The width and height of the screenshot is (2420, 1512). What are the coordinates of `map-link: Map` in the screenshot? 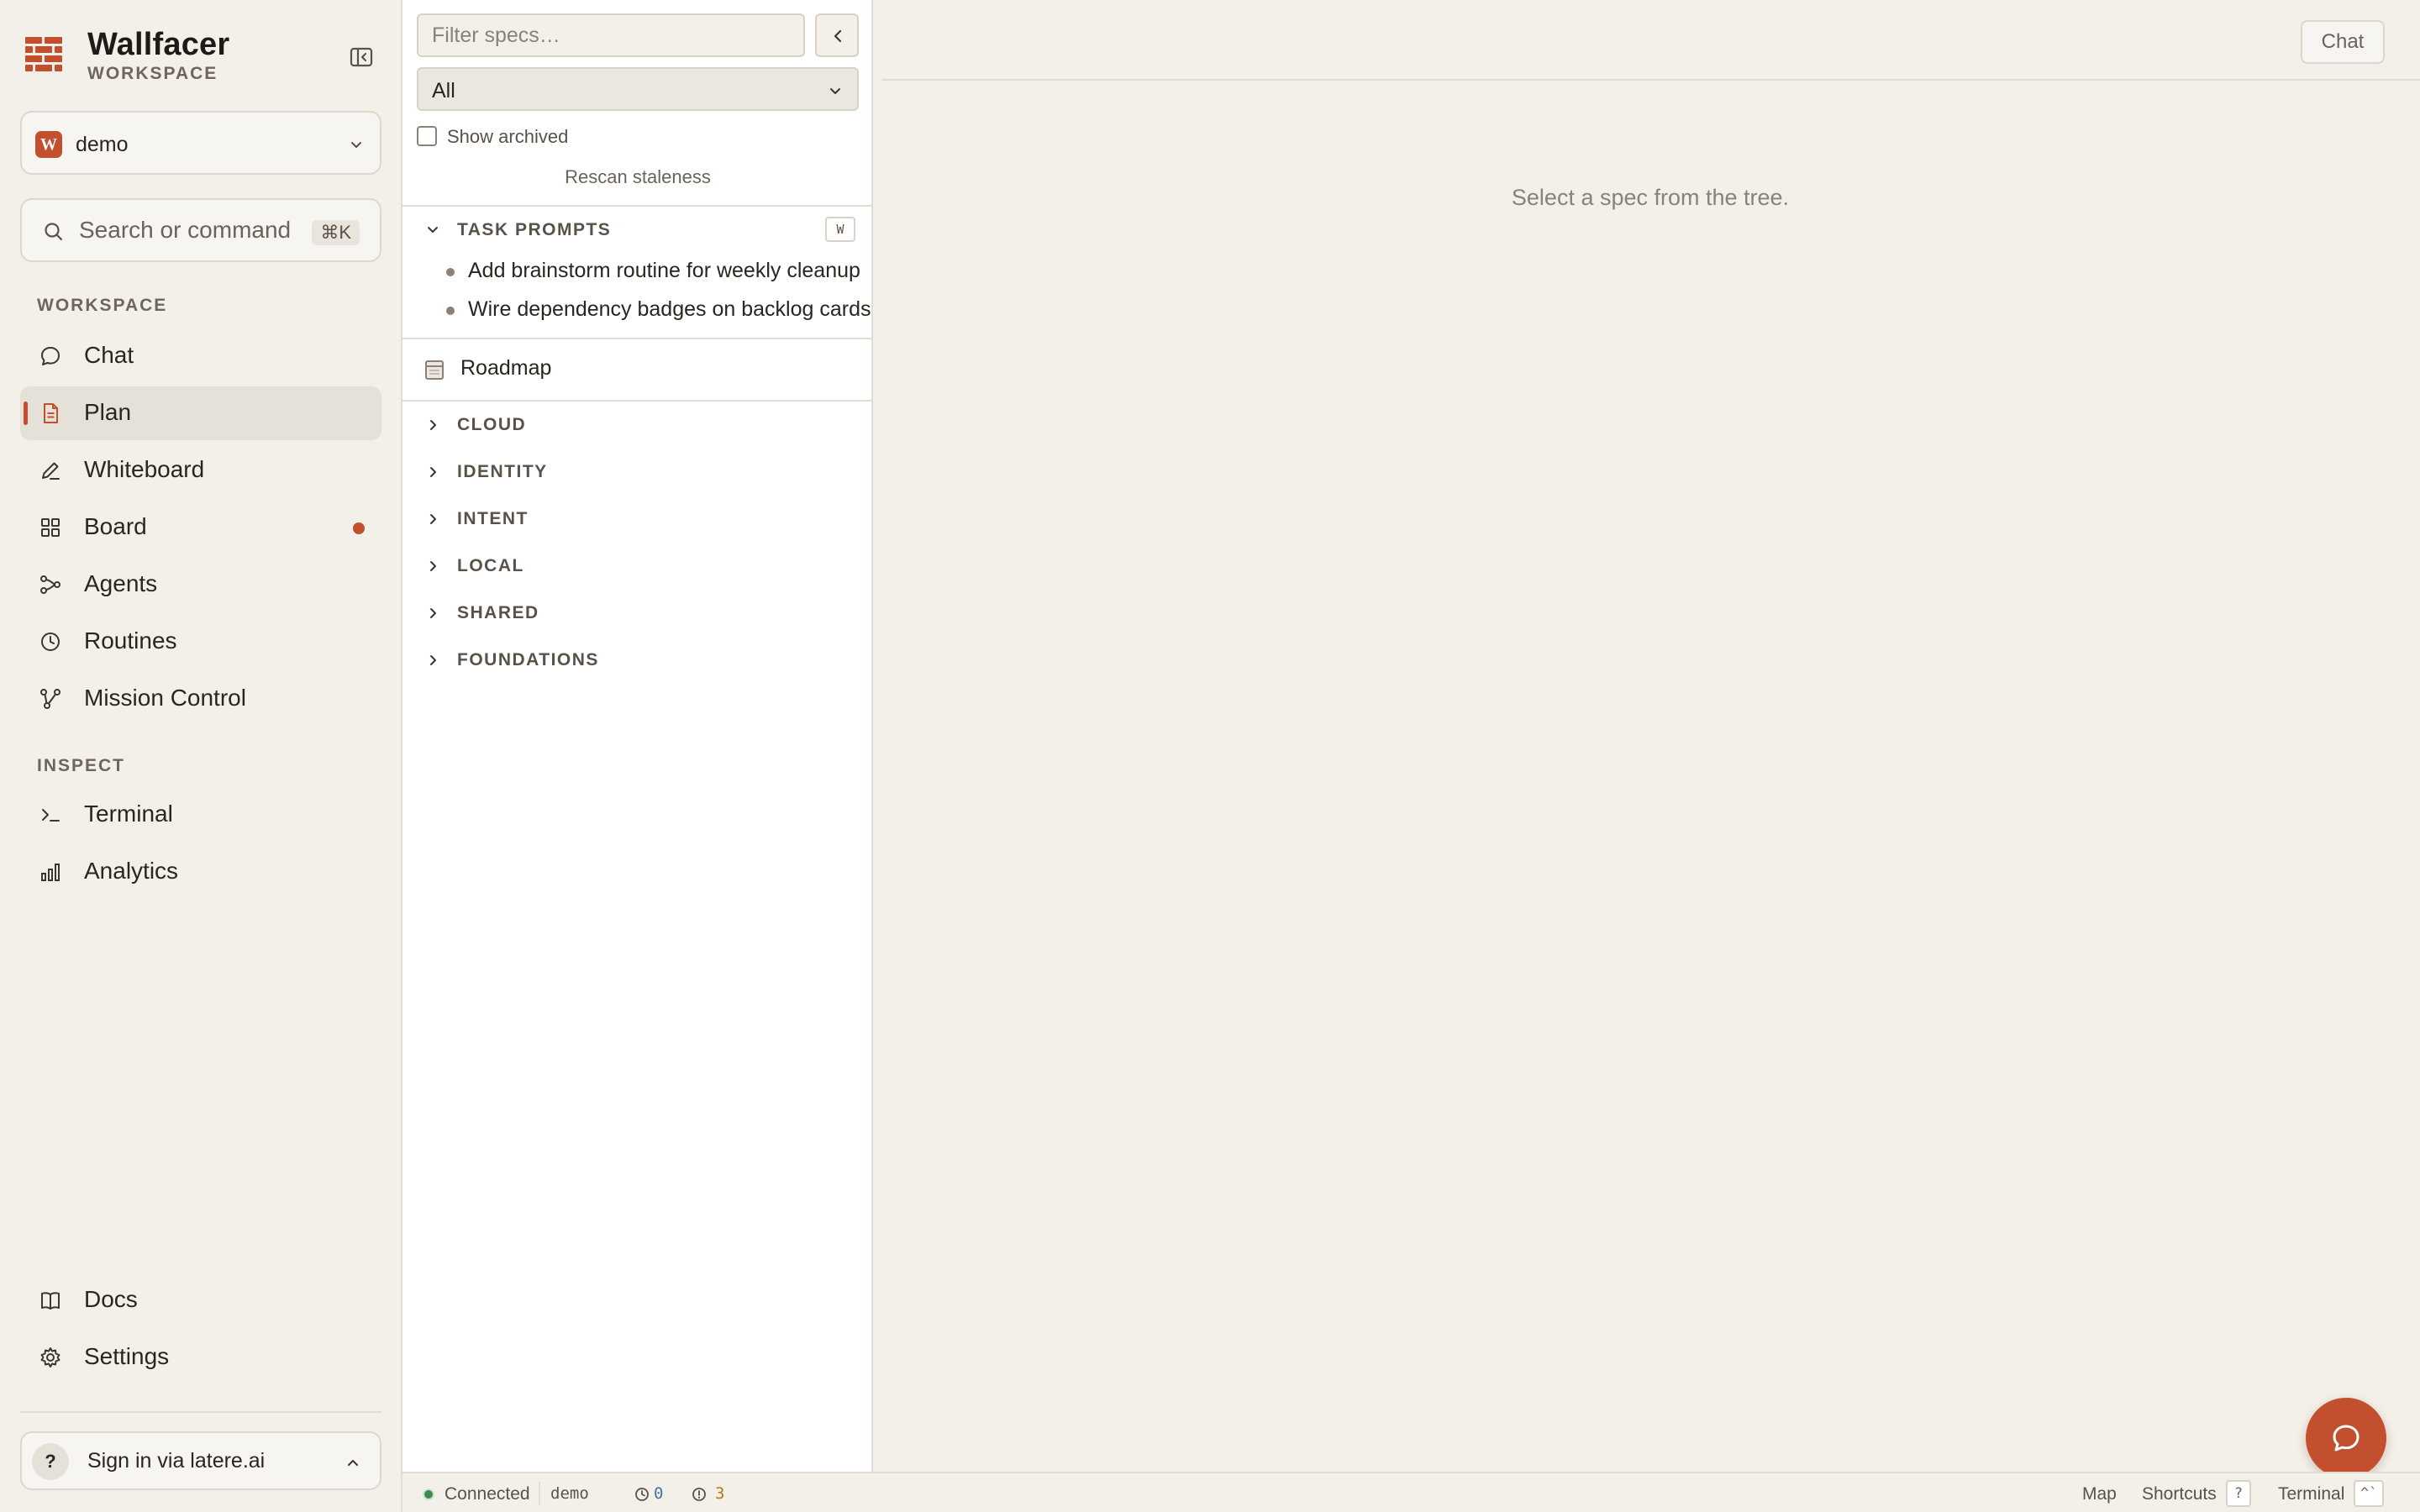 It's located at (2099, 1494).